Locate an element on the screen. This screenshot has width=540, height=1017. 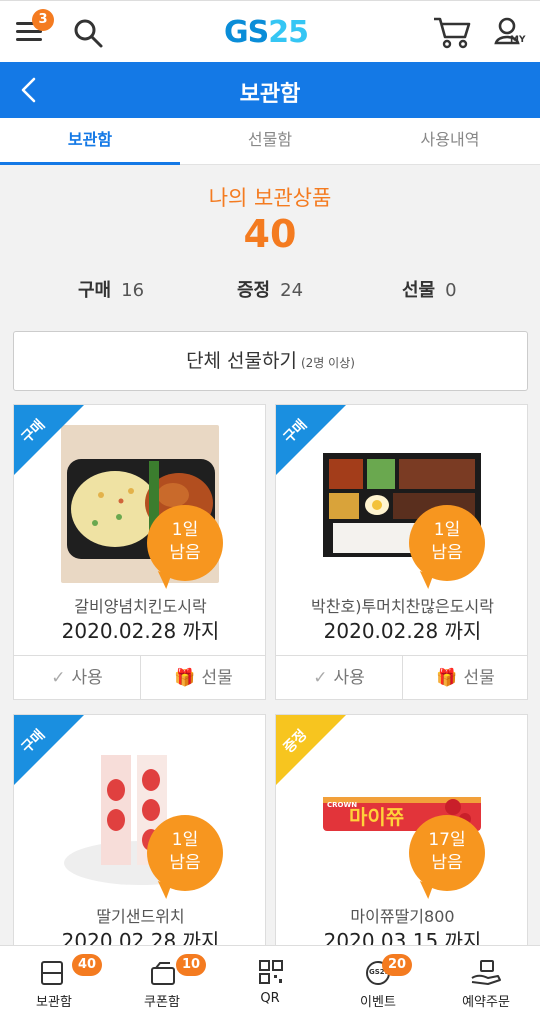
nav-qr: QR is located at coordinates (270, 981).